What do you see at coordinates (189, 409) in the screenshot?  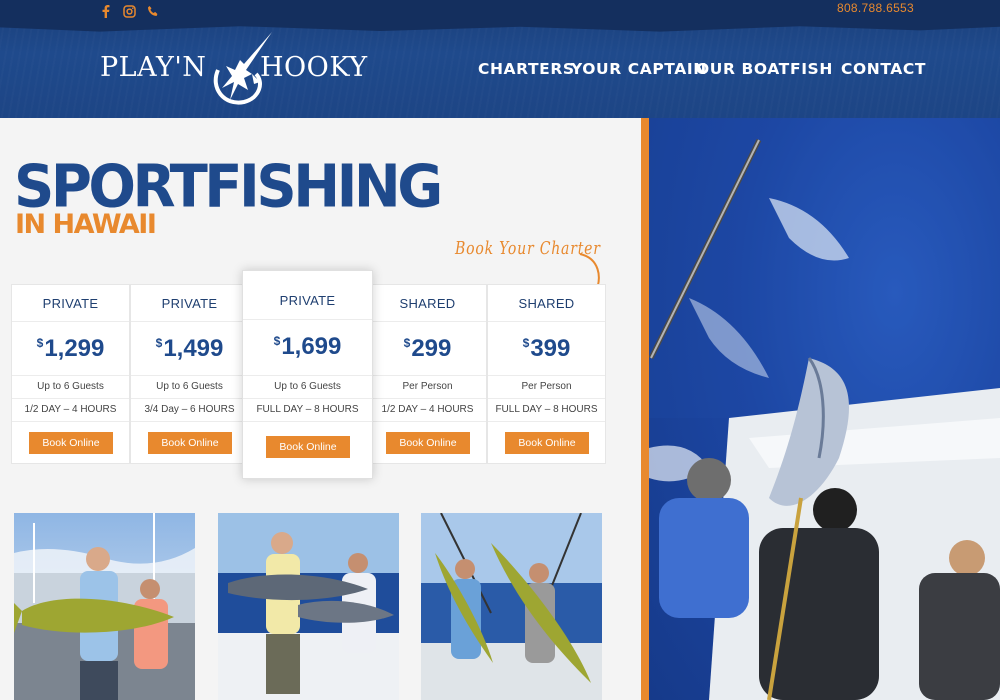 I see `plan-duration: 3/4 Day – 6 HOURS` at bounding box center [189, 409].